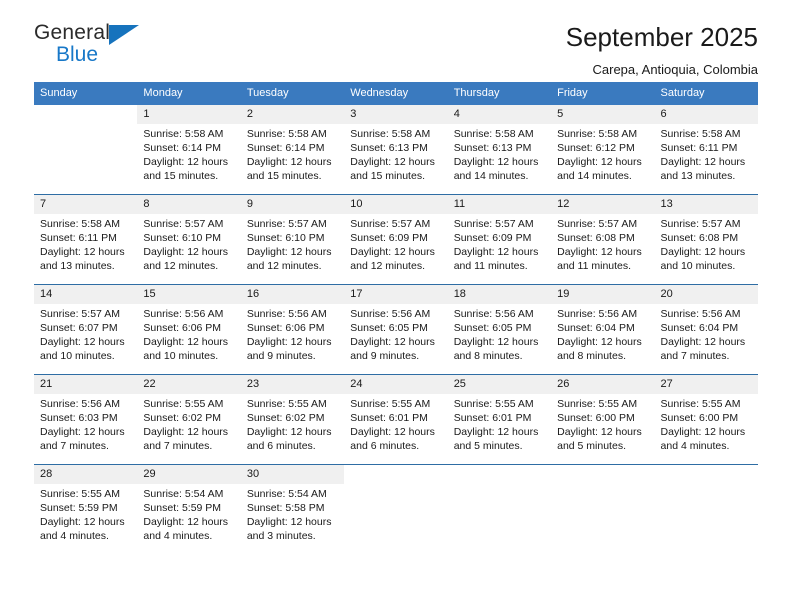  Describe the element at coordinates (94, 46) in the screenshot. I see `generalblue-logo: General Blue` at that location.